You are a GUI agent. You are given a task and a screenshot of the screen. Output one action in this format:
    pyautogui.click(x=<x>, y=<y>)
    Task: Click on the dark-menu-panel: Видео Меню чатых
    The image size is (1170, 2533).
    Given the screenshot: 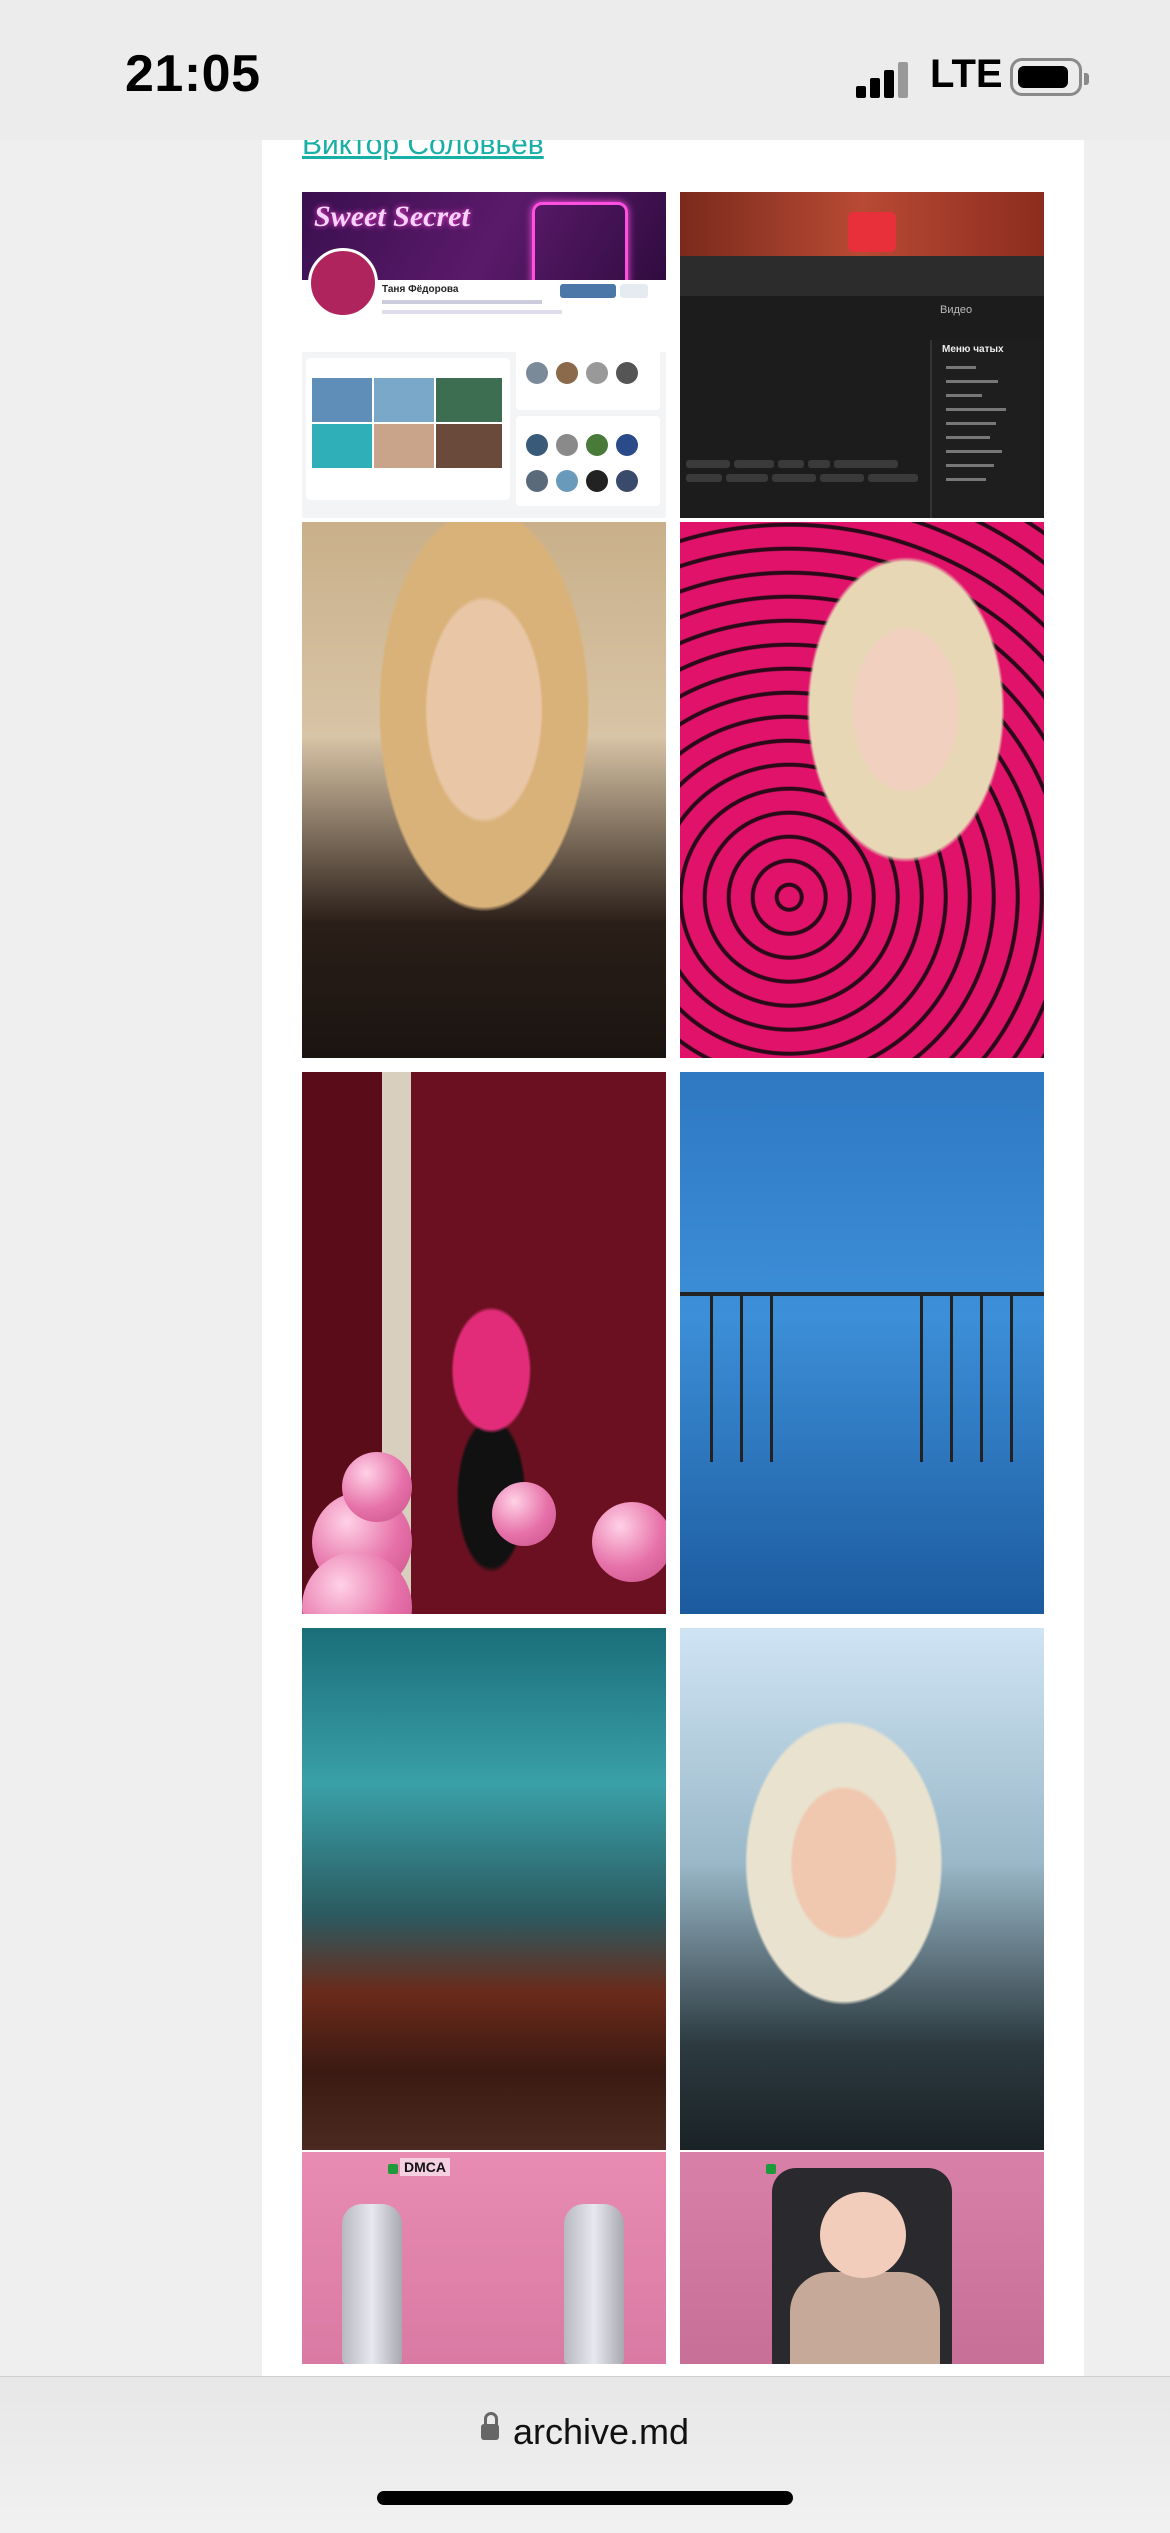 What is the action you would take?
    pyautogui.click(x=987, y=411)
    